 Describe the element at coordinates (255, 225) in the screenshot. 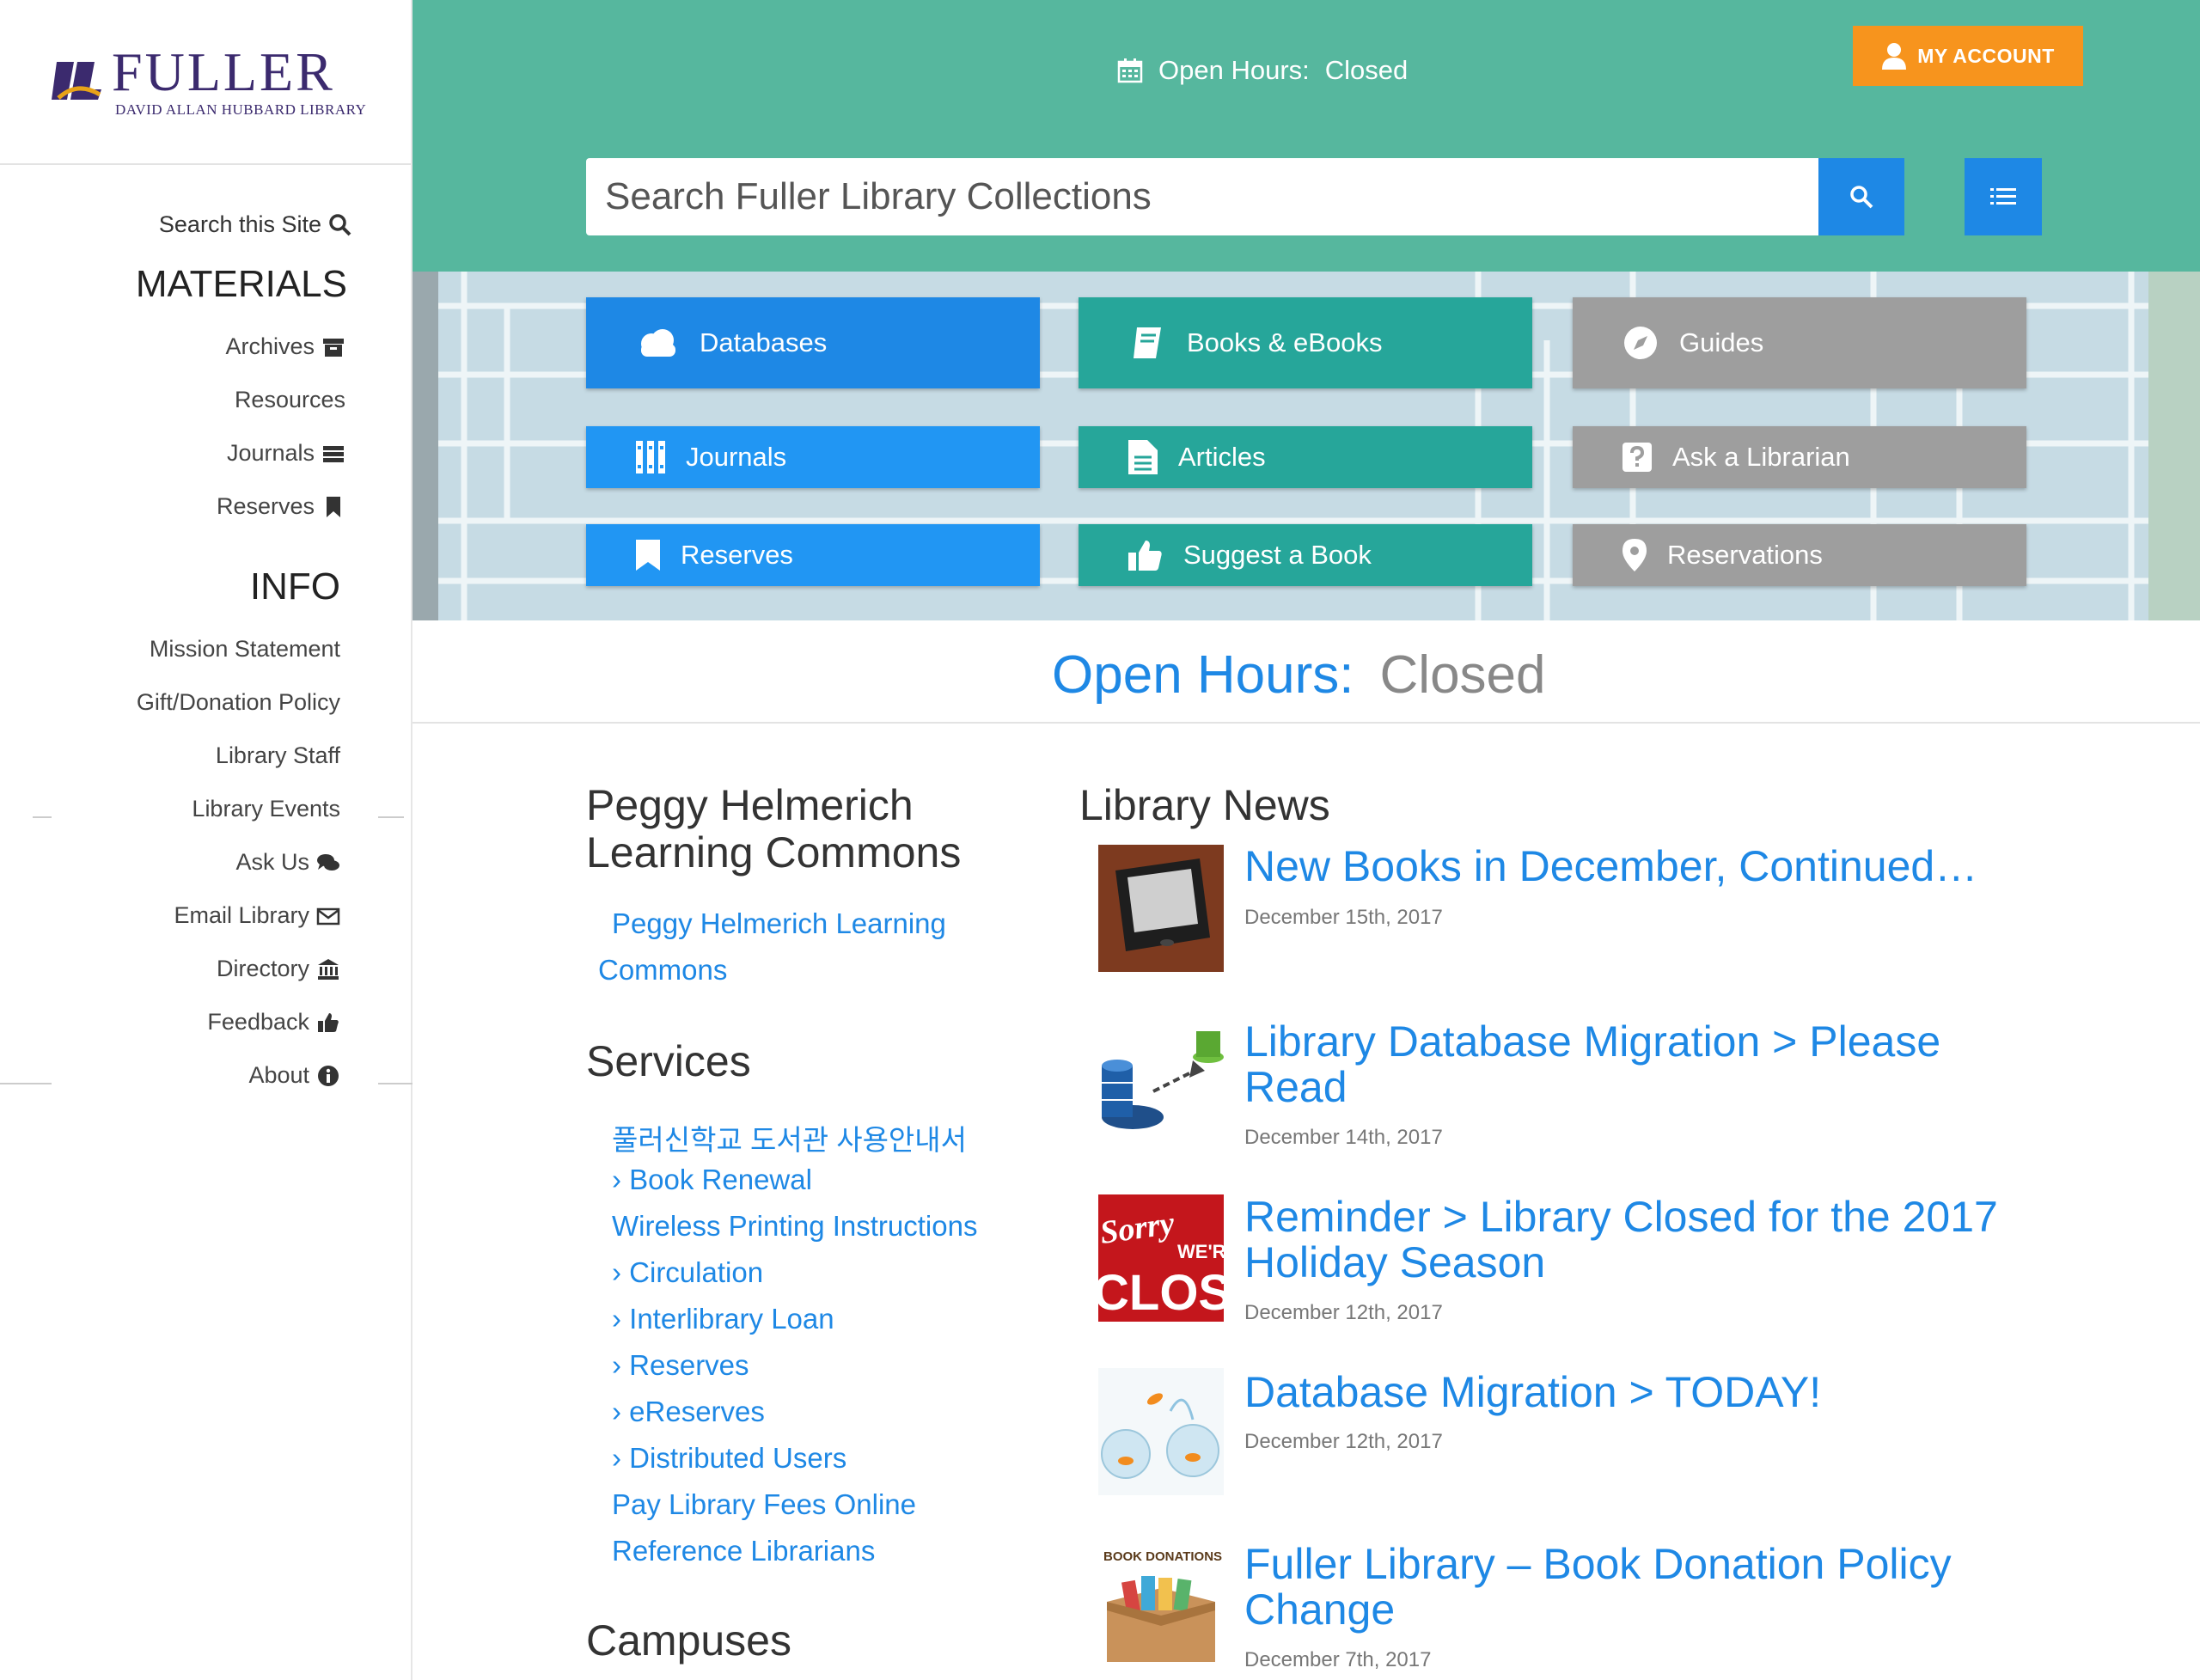

I see `search-site-link: Search this Site` at that location.